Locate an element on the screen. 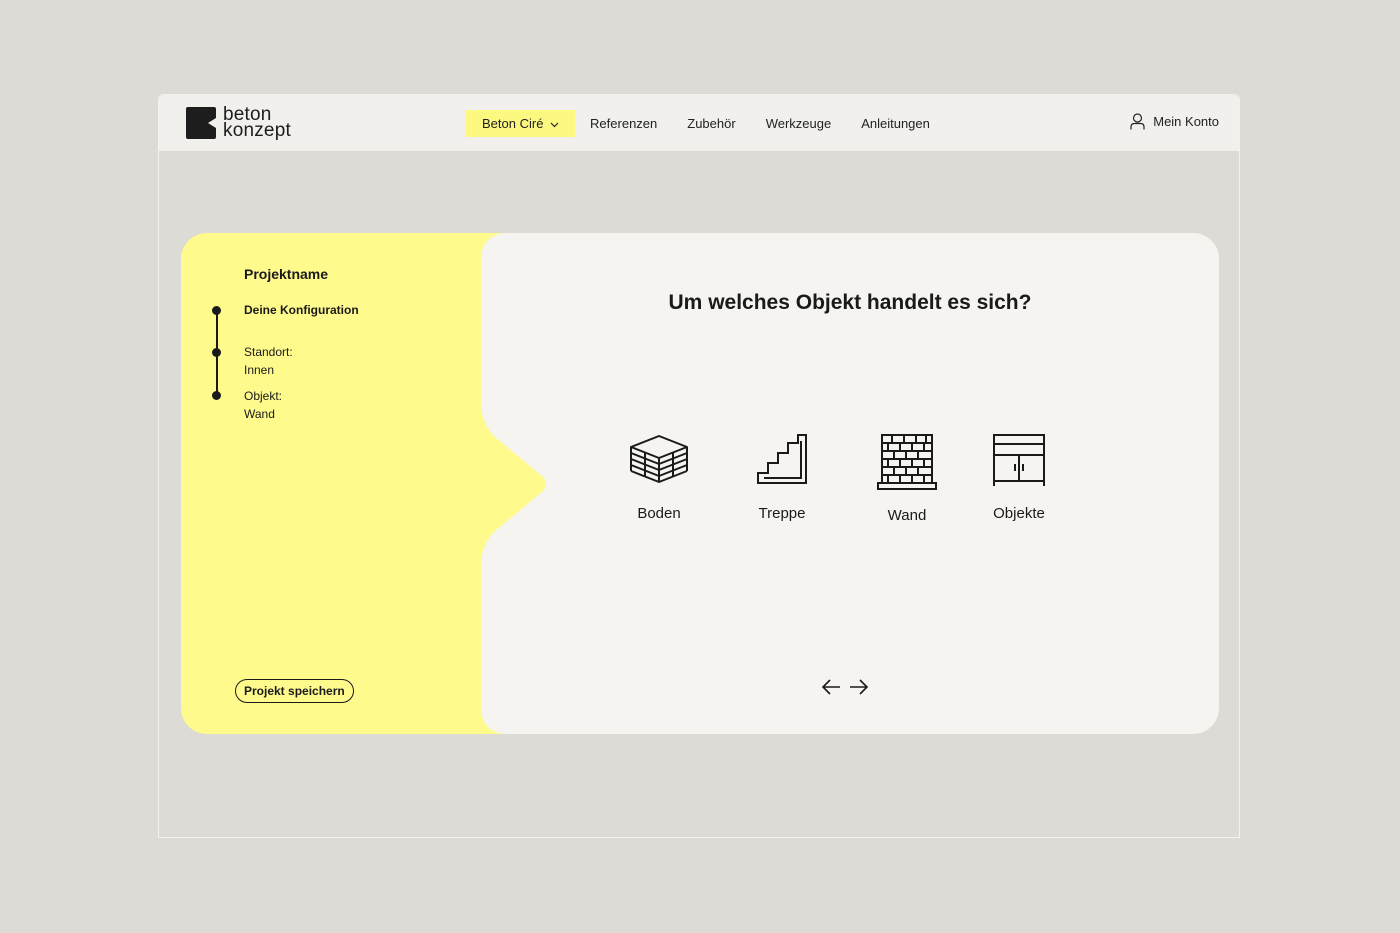 The height and width of the screenshot is (933, 1400). option-wand: Wand is located at coordinates (907, 478).